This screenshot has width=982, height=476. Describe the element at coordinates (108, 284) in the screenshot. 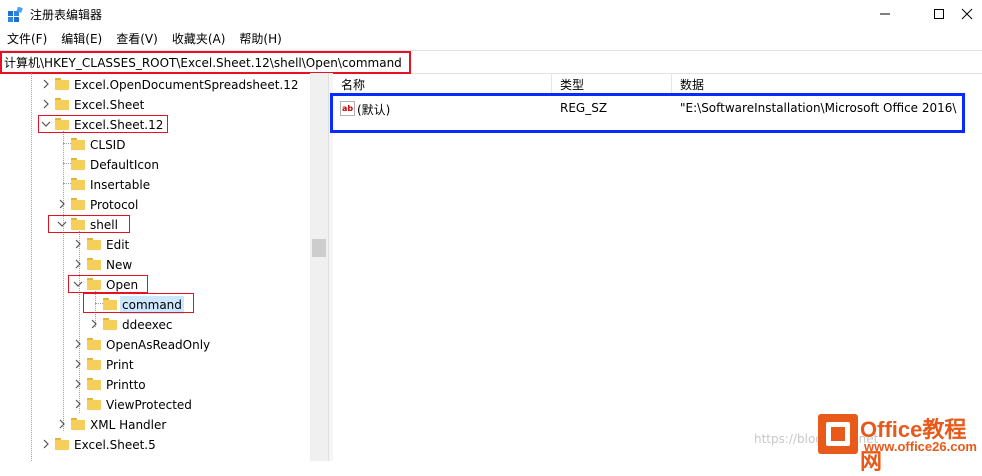

I see `open-highlight-box` at that location.